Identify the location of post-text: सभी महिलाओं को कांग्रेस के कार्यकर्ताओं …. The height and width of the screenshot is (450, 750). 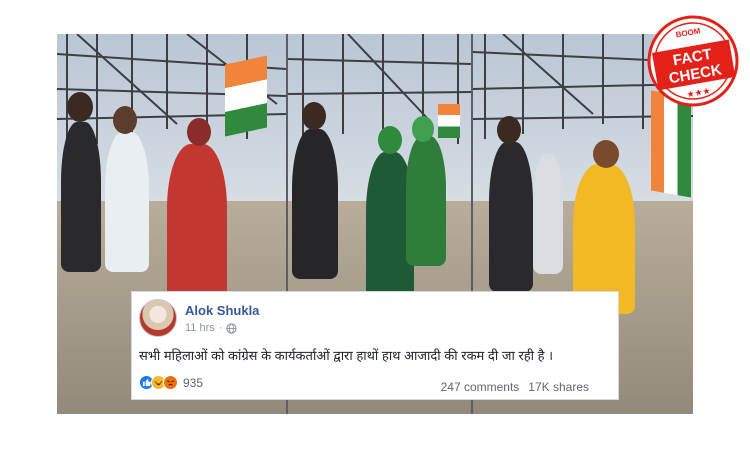
(346, 355).